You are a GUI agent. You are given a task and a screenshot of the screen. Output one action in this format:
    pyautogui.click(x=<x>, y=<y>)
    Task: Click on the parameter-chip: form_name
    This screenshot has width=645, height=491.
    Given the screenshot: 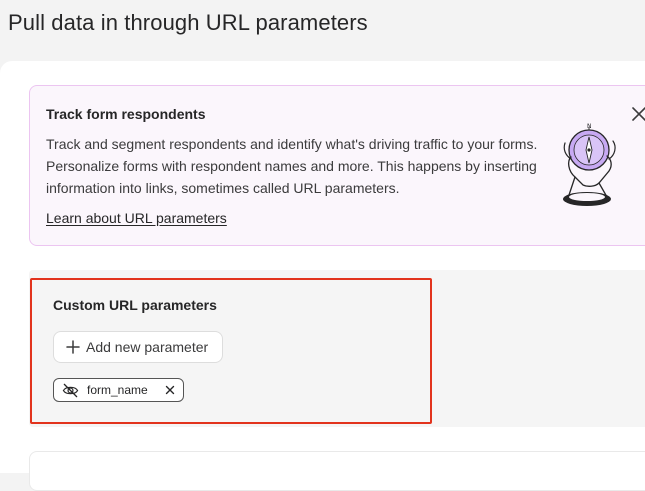 What is the action you would take?
    pyautogui.click(x=118, y=390)
    